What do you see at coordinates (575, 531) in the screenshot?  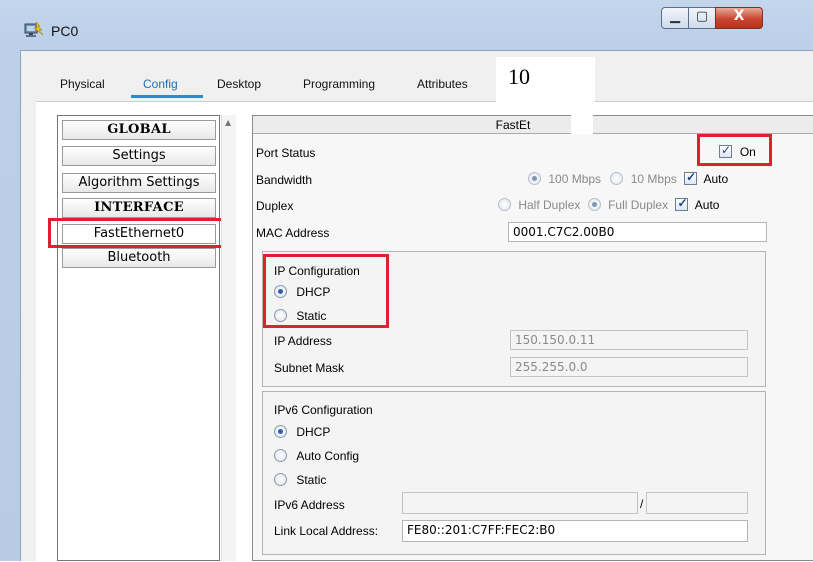 I see `link-local-address-field: FE80::201:C7FF:FEC2:B0` at bounding box center [575, 531].